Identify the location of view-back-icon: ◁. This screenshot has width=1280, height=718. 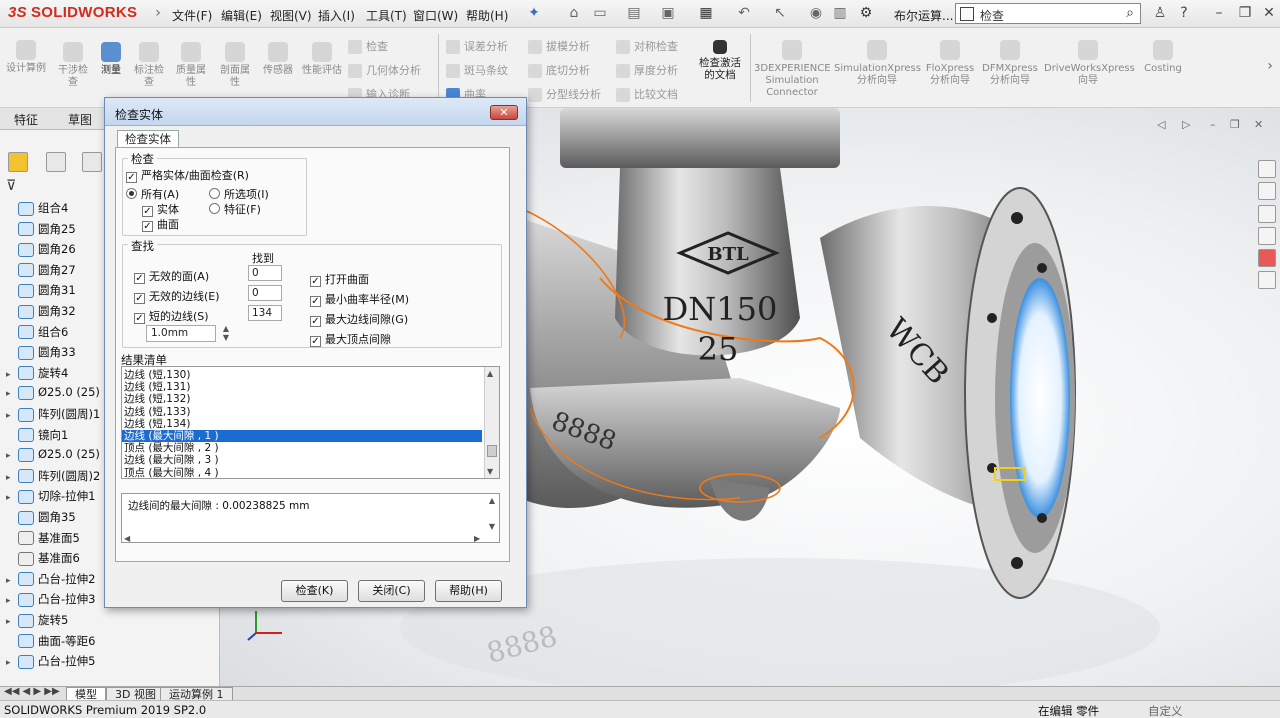
(1164, 124).